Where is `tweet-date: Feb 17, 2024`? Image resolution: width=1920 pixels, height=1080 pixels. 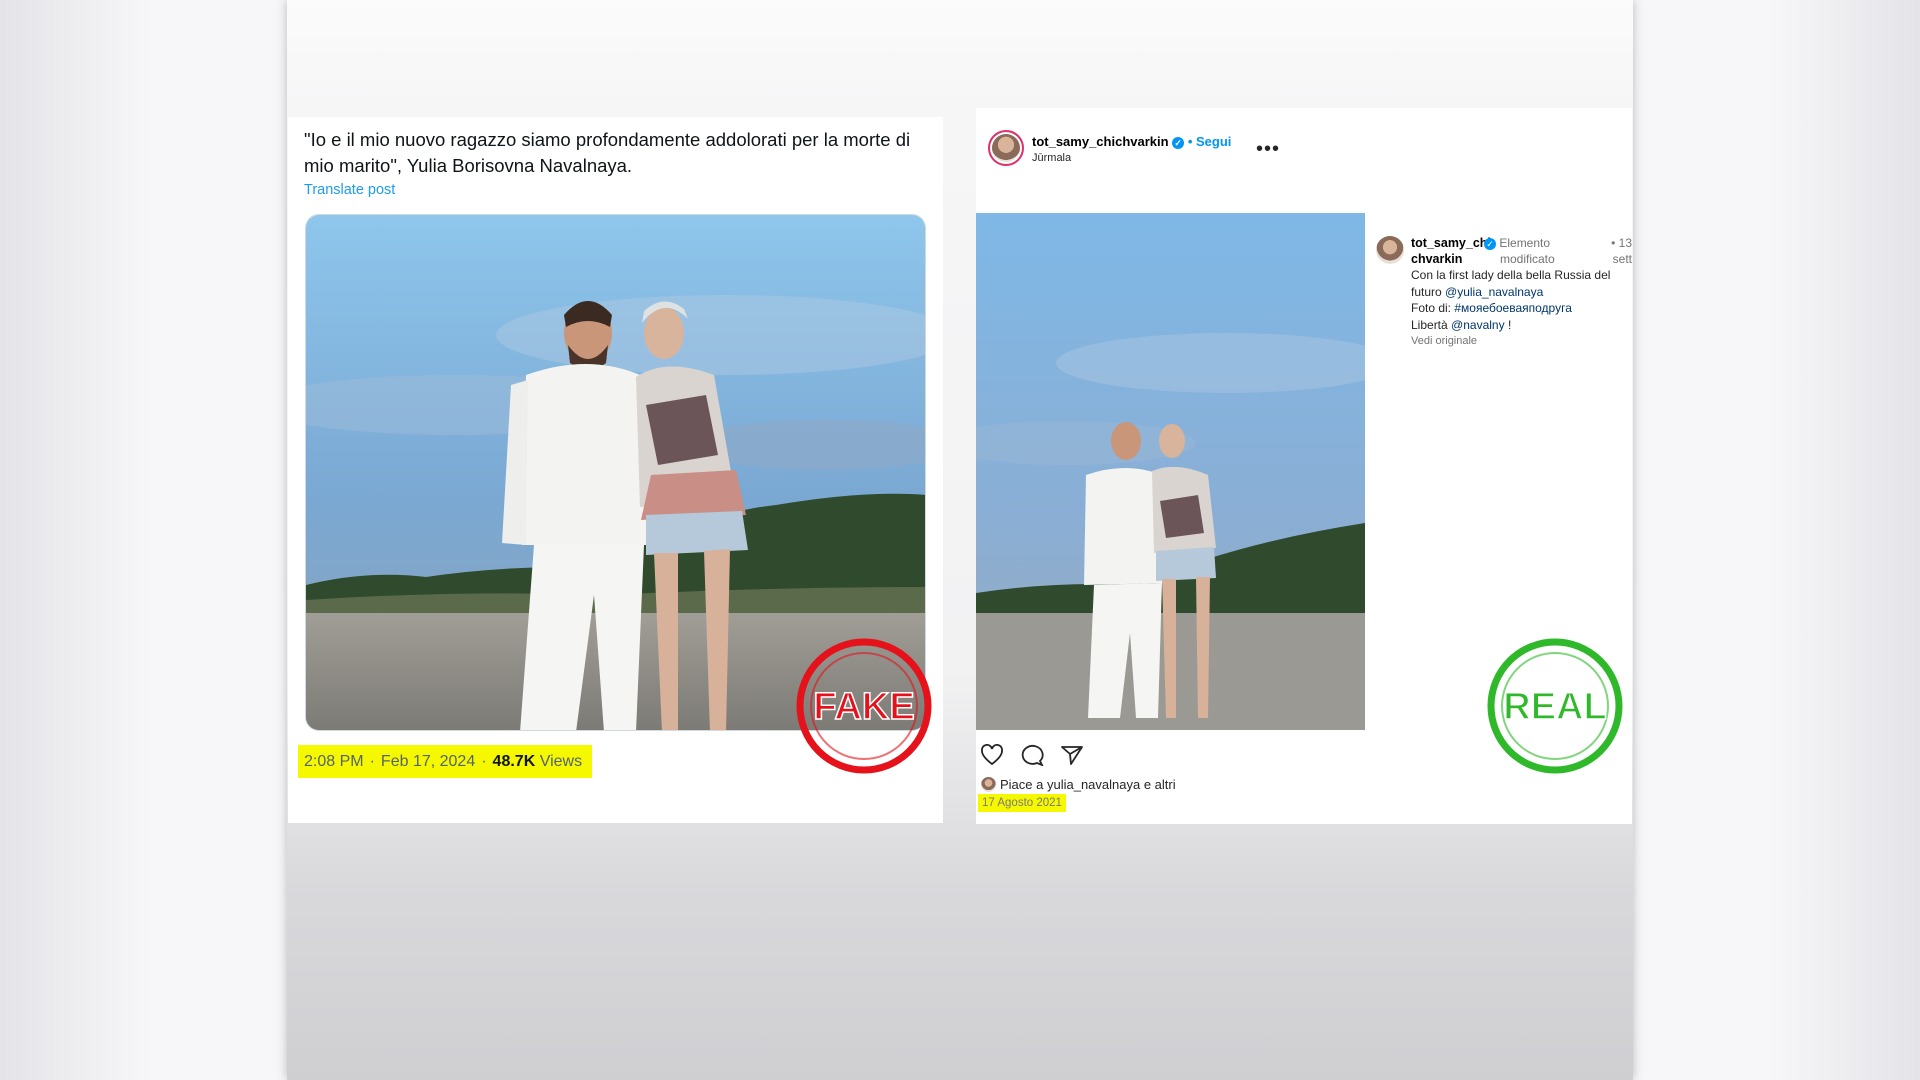
tweet-date: Feb 17, 2024 is located at coordinates (428, 762).